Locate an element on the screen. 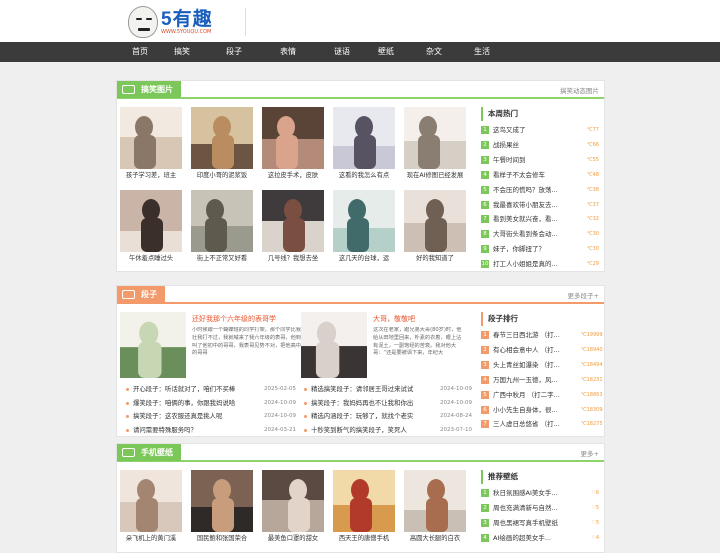 This screenshot has width=720, height=553. joke-feature-title: 还好我那个六年级的表哥学 is located at coordinates (247, 319).